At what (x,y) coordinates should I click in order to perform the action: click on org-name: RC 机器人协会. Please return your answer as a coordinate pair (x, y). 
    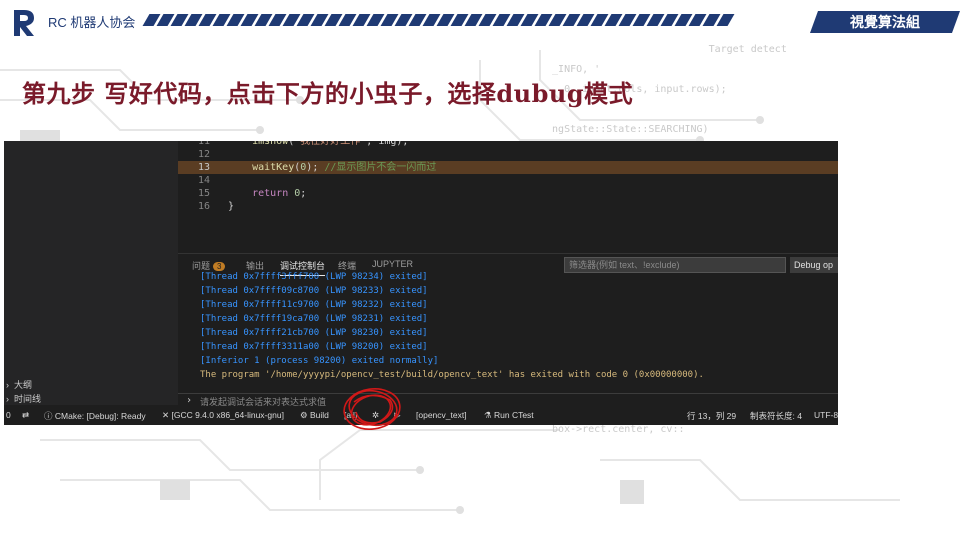
    Looking at the image, I should click on (92, 22).